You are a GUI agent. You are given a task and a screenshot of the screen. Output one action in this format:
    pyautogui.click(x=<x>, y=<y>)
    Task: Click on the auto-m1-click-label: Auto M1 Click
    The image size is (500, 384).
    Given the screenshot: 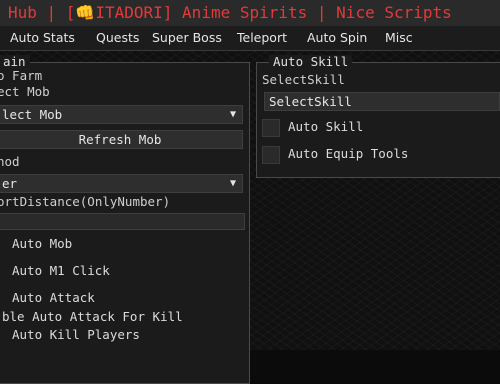 What is the action you would take?
    pyautogui.click(x=61, y=270)
    